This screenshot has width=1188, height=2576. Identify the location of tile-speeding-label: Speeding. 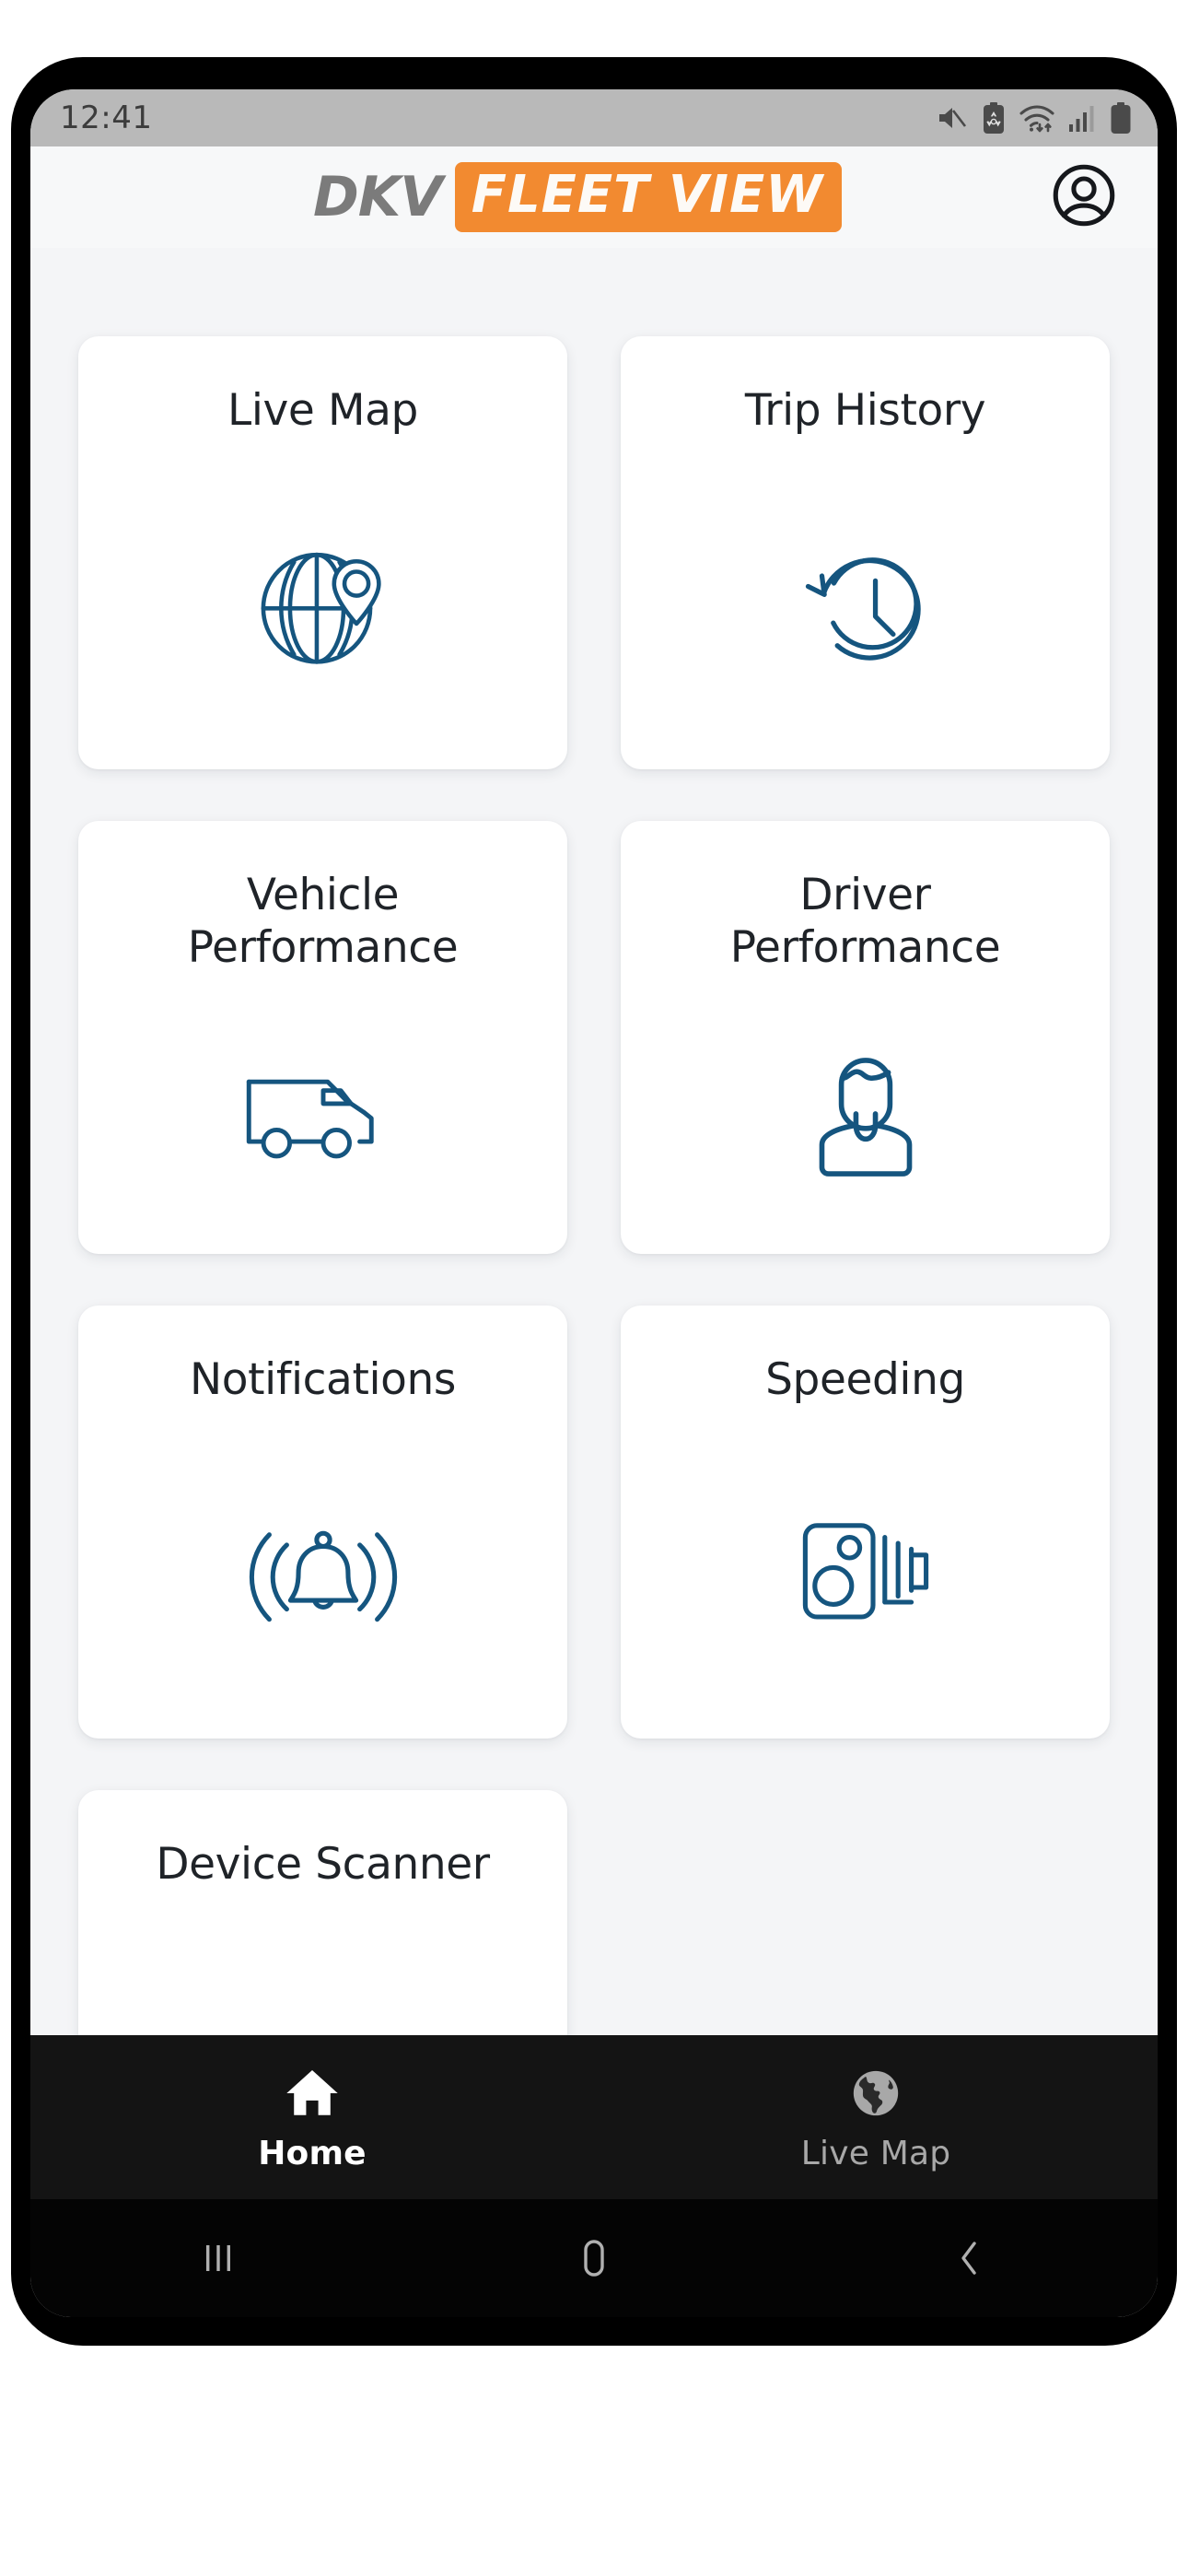
(865, 1379).